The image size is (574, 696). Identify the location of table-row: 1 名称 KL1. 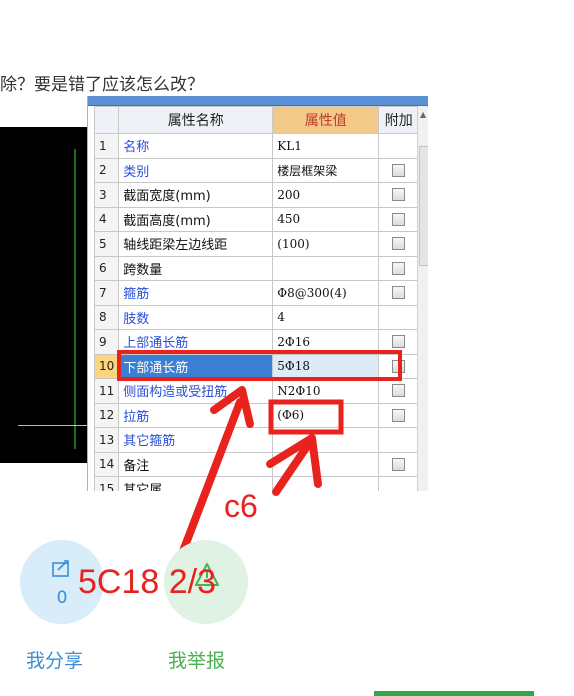
(256, 146).